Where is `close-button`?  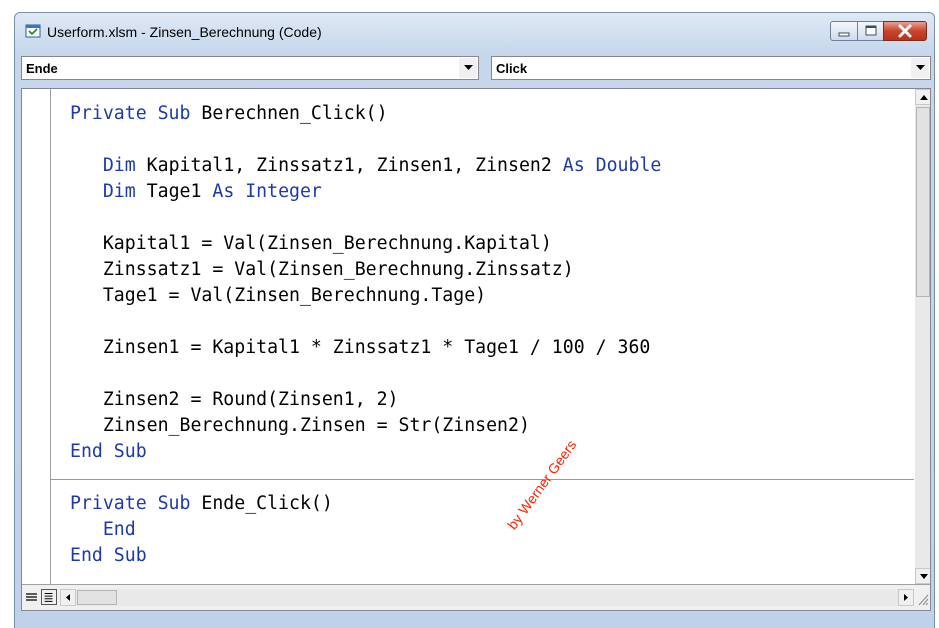
close-button is located at coordinates (905, 31).